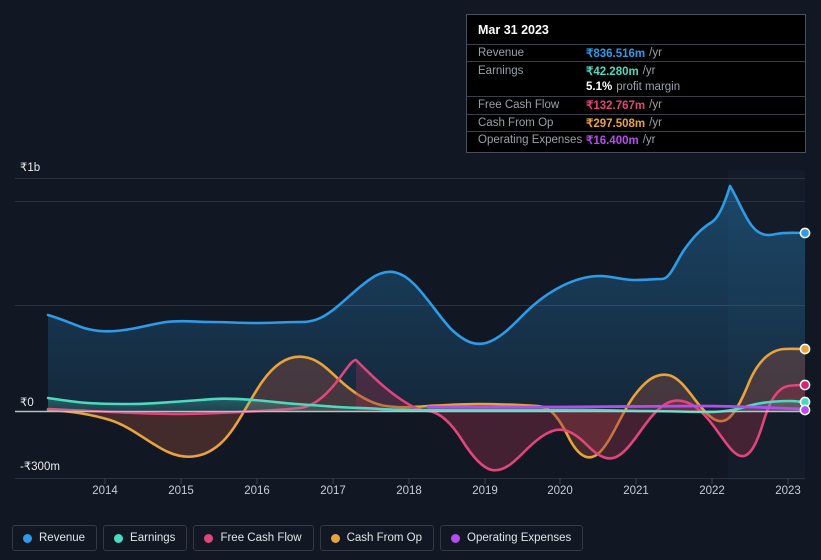 The image size is (821, 560). I want to click on tooltip-row-profit-margin: 5.1% profit margin, so click(636, 87).